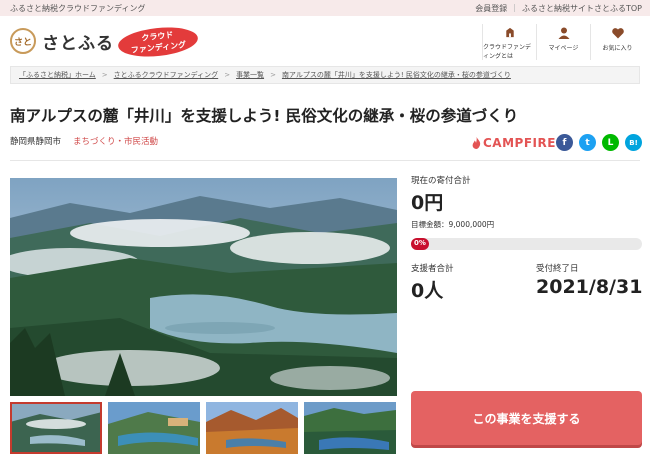 The height and width of the screenshot is (464, 650). Describe the element at coordinates (78, 8) in the screenshot. I see `site-tagline: ふるさと納税クラウドファンディング` at that location.